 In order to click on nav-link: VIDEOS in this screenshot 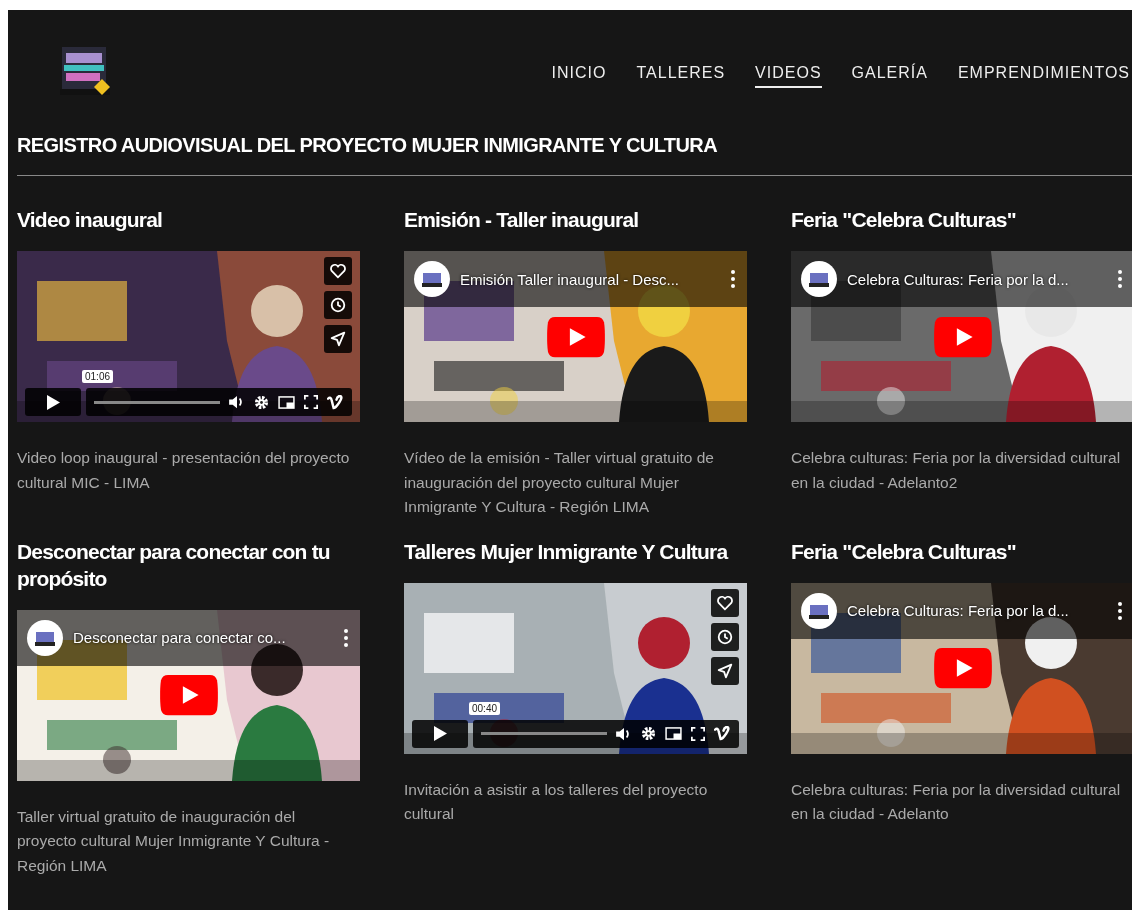, I will do `click(788, 74)`.